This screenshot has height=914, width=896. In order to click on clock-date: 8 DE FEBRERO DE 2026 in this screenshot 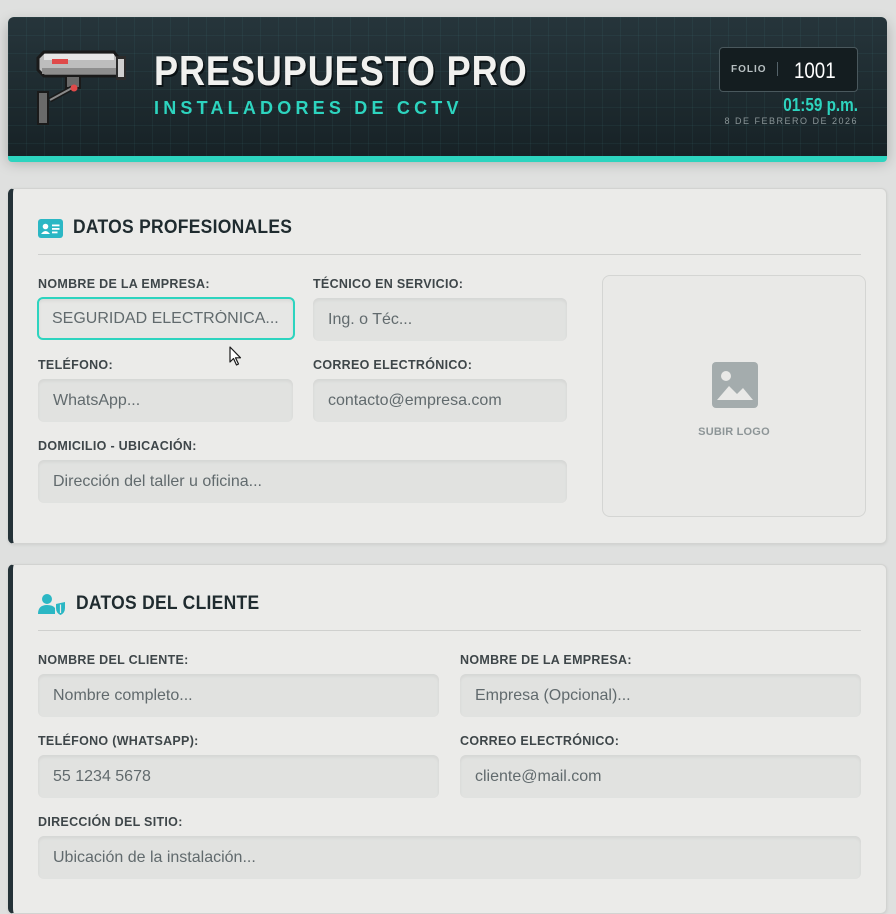, I will do `click(791, 121)`.